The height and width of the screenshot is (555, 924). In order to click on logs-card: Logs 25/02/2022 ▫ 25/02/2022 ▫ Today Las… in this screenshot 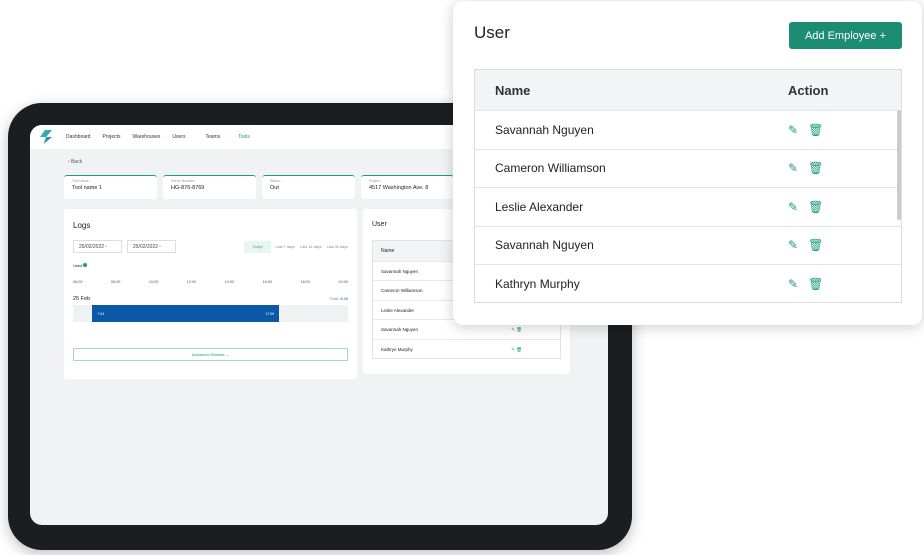, I will do `click(210, 294)`.